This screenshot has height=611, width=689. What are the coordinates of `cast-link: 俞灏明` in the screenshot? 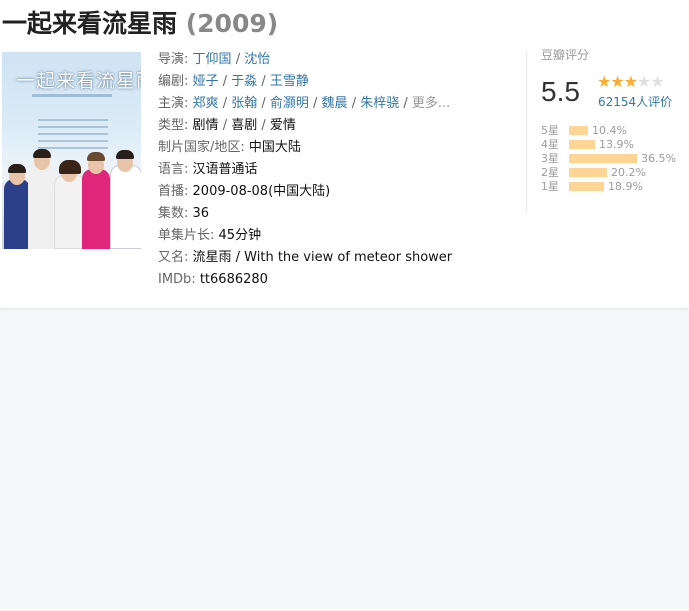 It's located at (289, 103).